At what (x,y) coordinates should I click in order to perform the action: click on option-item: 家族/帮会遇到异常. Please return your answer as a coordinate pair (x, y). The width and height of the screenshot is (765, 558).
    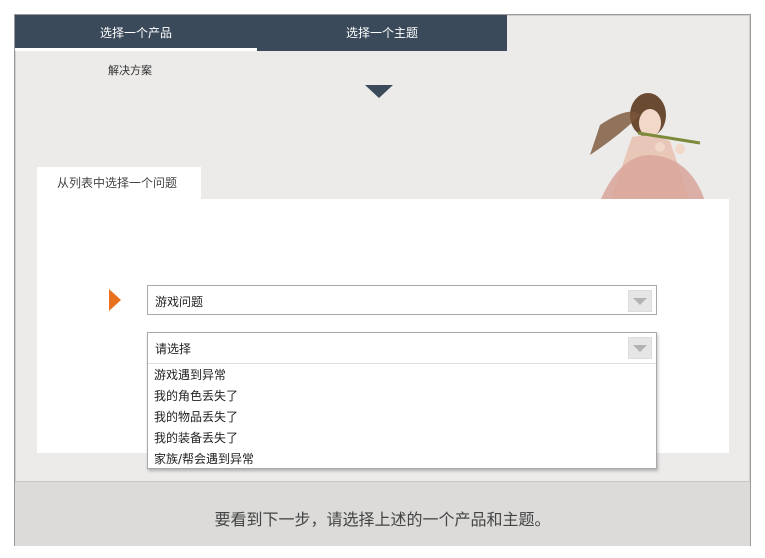
    Looking at the image, I should click on (405, 459).